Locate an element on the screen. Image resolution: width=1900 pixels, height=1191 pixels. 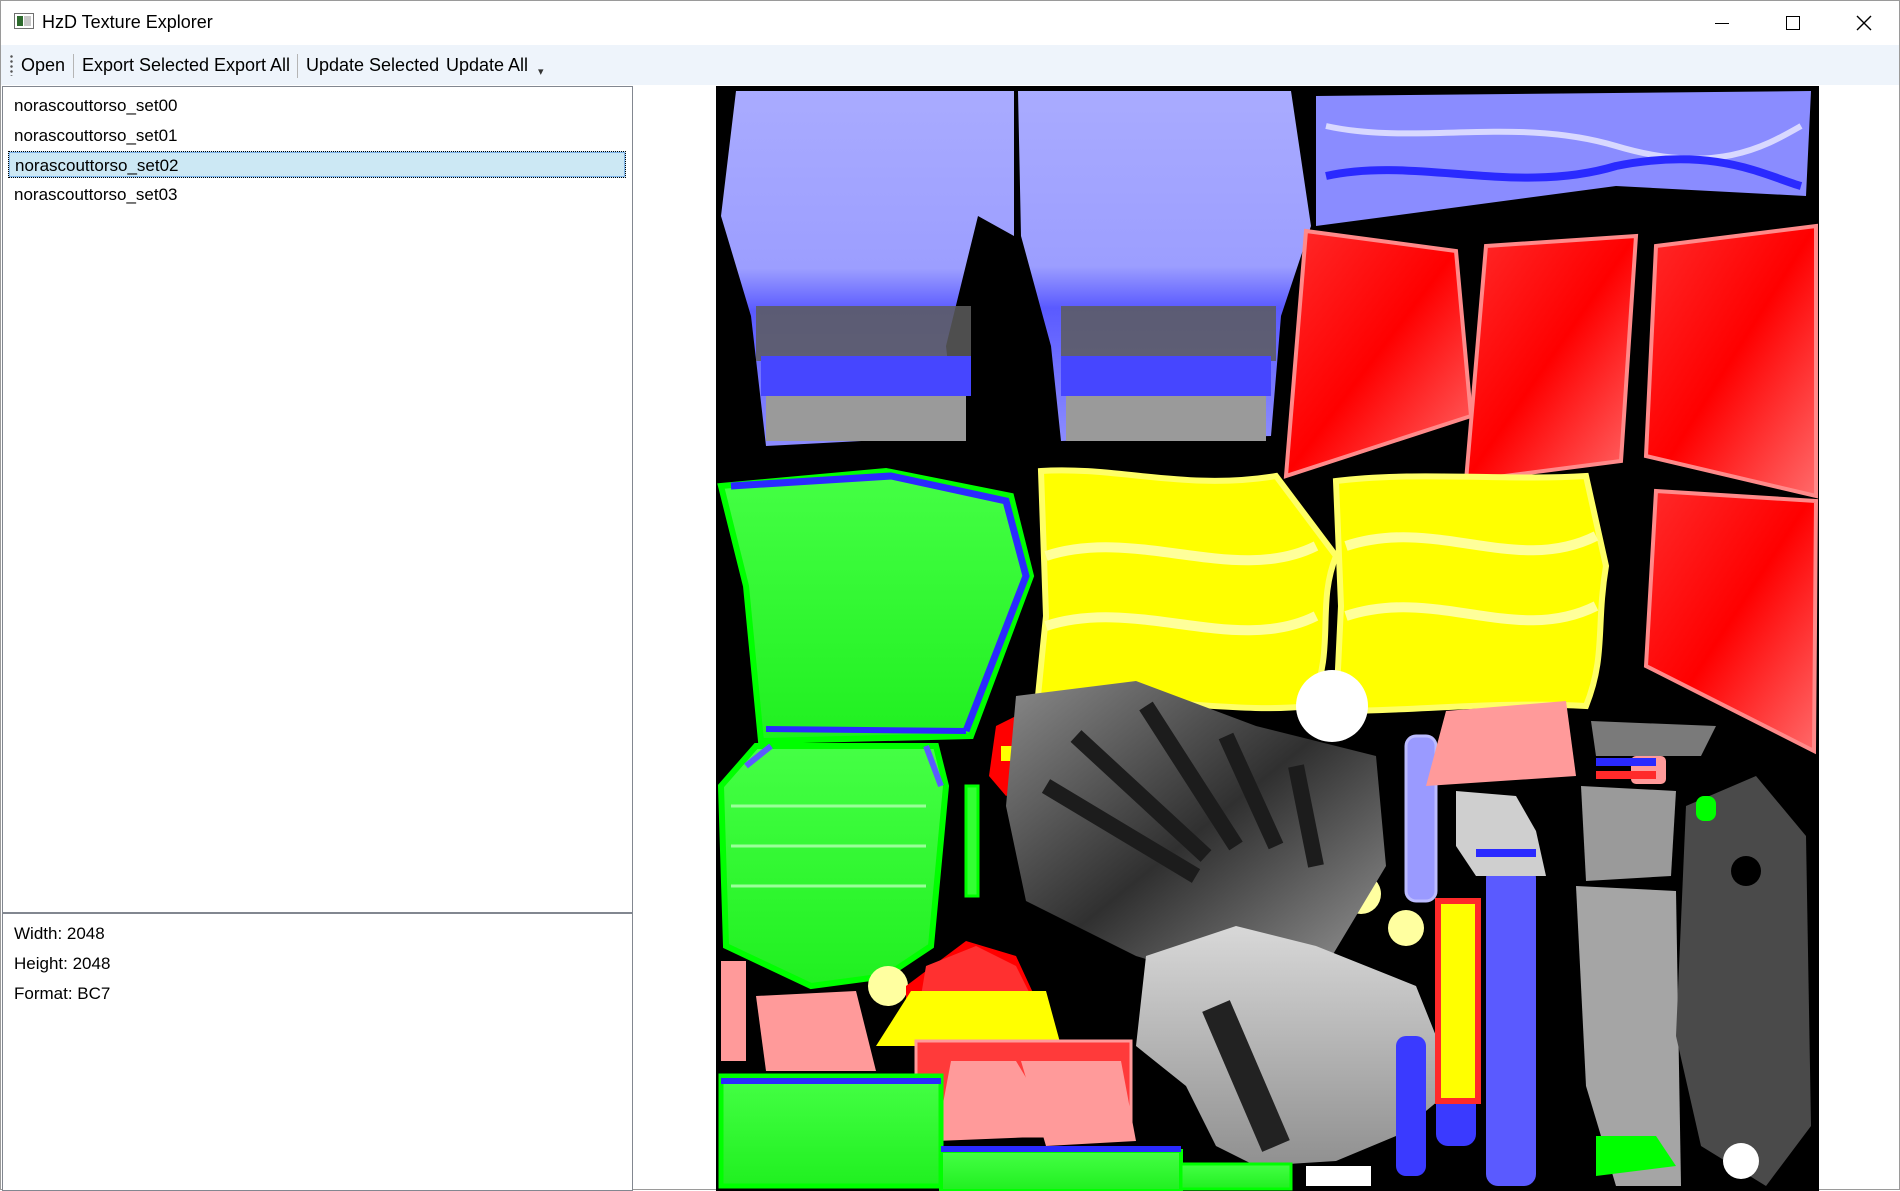
update-selected-button: Update Selected is located at coordinates (372, 65).